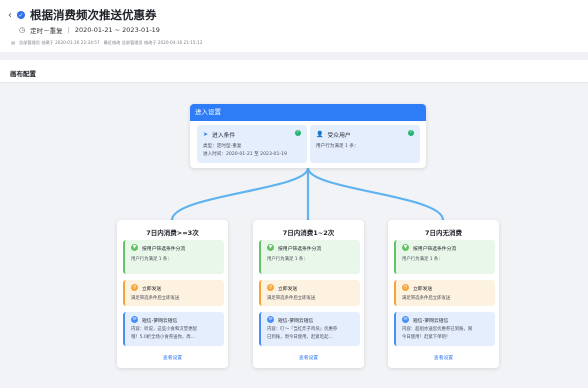 This screenshot has height=388, width=588. Describe the element at coordinates (206, 134) in the screenshot. I see `send-arrow-icon: ➤` at that location.